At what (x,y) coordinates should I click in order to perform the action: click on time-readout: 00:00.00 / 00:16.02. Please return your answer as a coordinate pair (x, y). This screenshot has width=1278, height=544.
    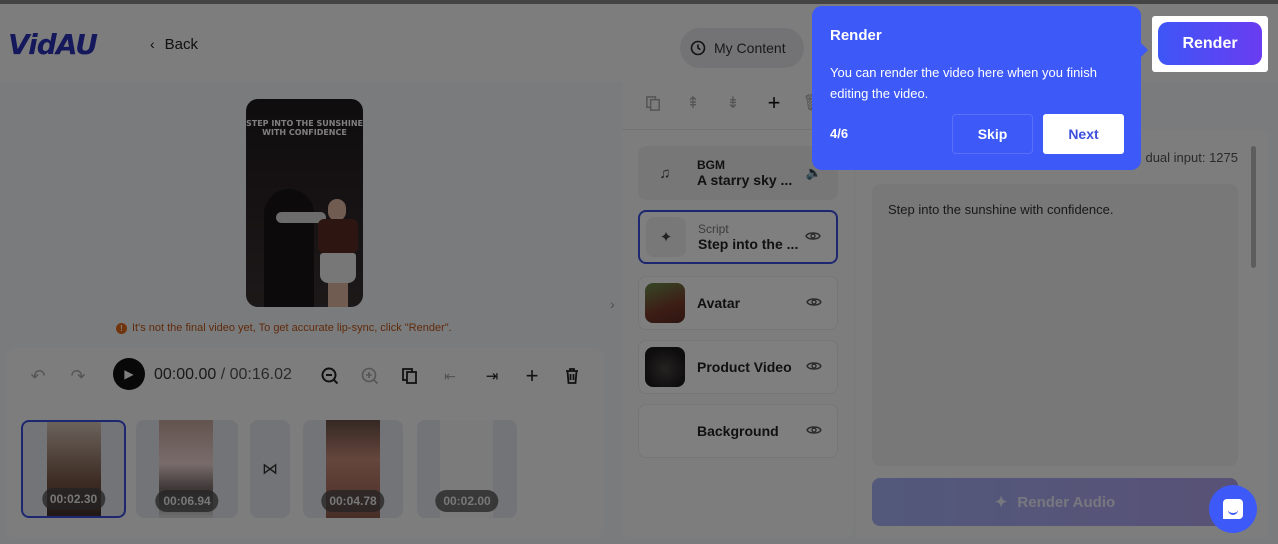
    Looking at the image, I should click on (223, 375).